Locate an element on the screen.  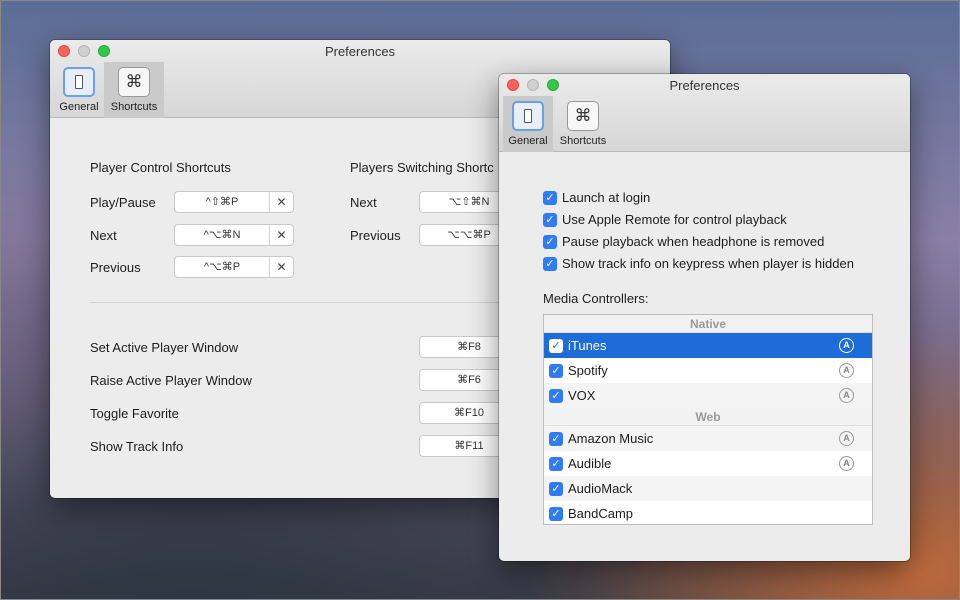
shortcut-label-set-active-player: Set Active Player Window is located at coordinates (164, 347).